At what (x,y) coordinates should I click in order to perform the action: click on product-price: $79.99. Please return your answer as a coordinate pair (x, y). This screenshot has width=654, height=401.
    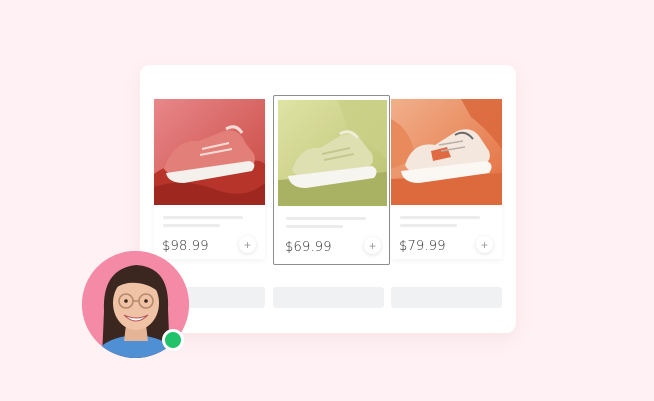
    Looking at the image, I should click on (422, 246).